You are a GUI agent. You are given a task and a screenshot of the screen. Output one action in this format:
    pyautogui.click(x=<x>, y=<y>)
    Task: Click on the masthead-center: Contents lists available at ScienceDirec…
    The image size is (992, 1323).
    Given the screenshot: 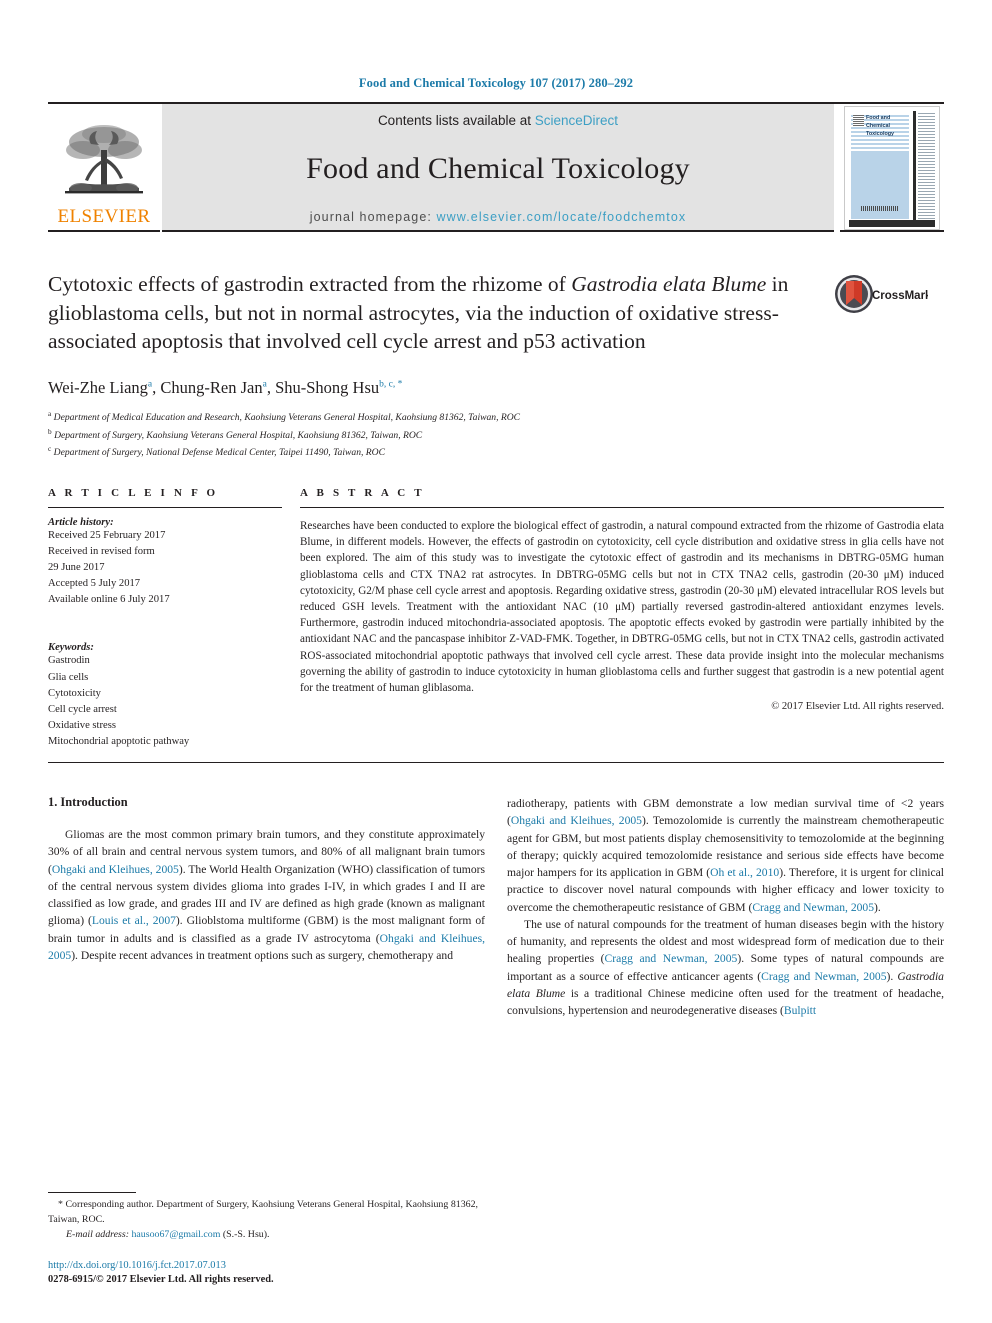 What is the action you would take?
    pyautogui.click(x=498, y=168)
    